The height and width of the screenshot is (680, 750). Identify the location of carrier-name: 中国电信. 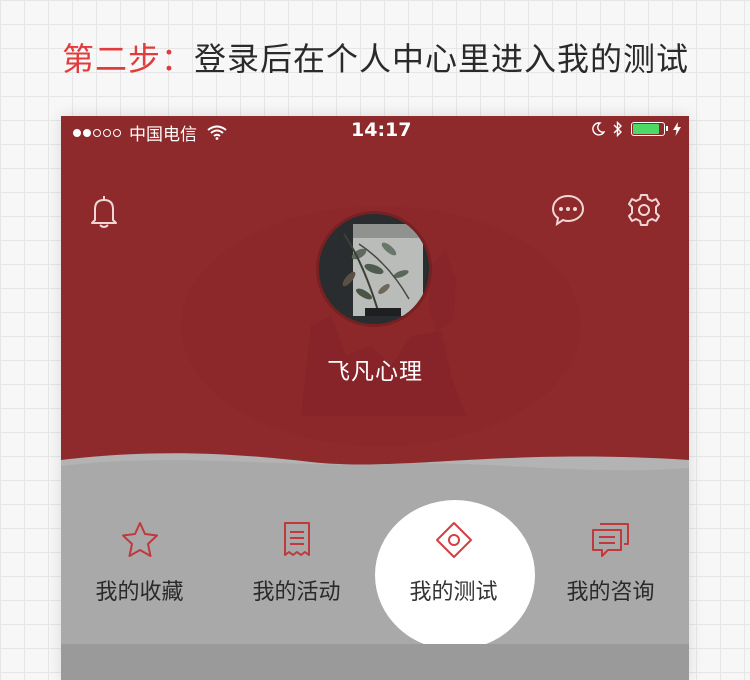
(163, 135).